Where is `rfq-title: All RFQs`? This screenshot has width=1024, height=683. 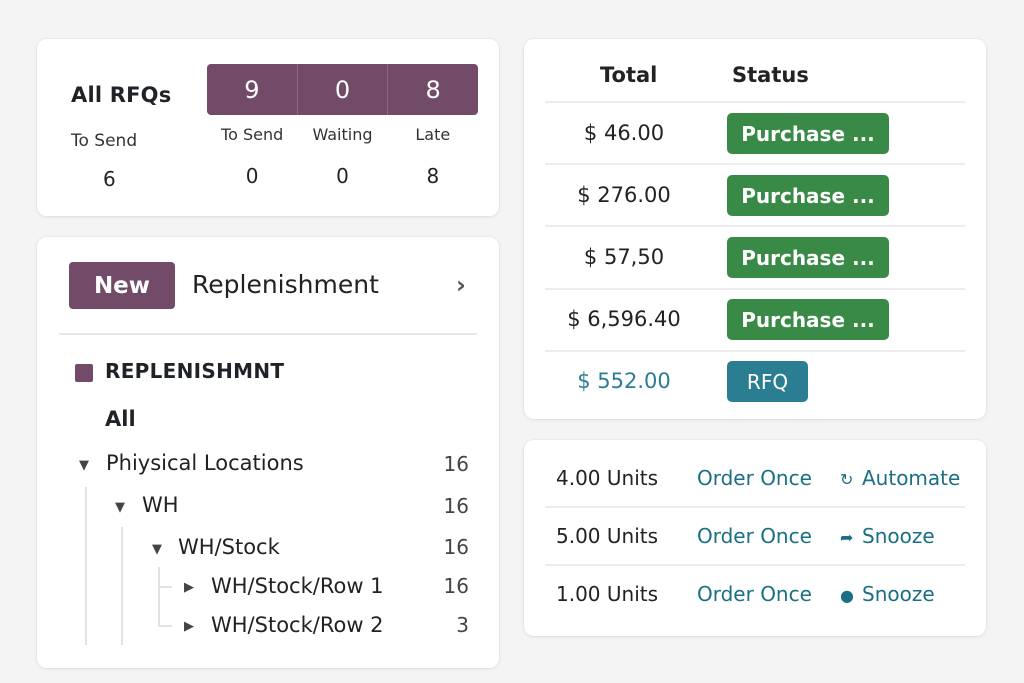 rfq-title: All RFQs is located at coordinates (121, 95).